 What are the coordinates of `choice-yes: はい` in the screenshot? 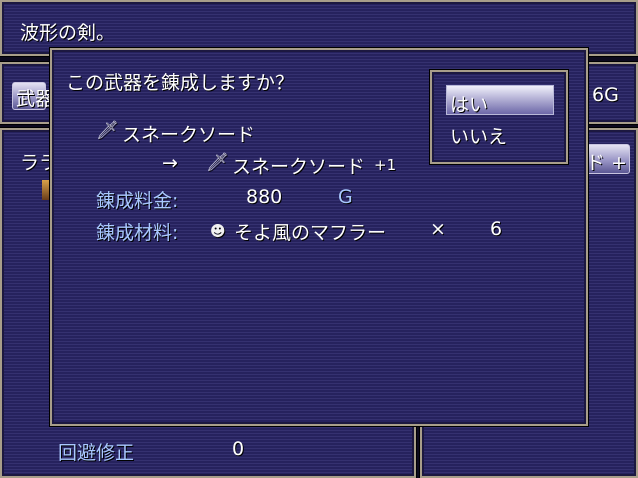 It's located at (469, 103).